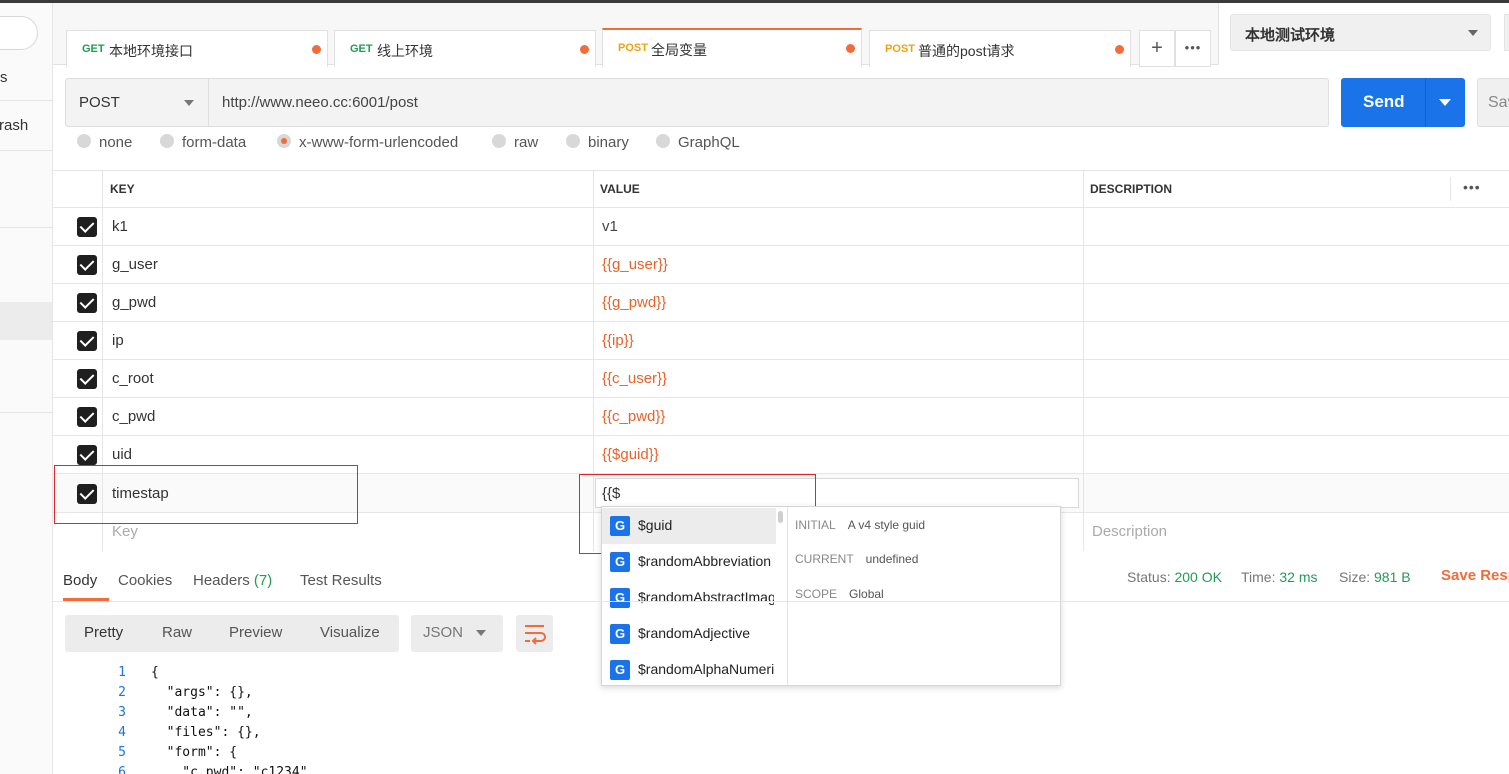  I want to click on row-key: c_root, so click(133, 378).